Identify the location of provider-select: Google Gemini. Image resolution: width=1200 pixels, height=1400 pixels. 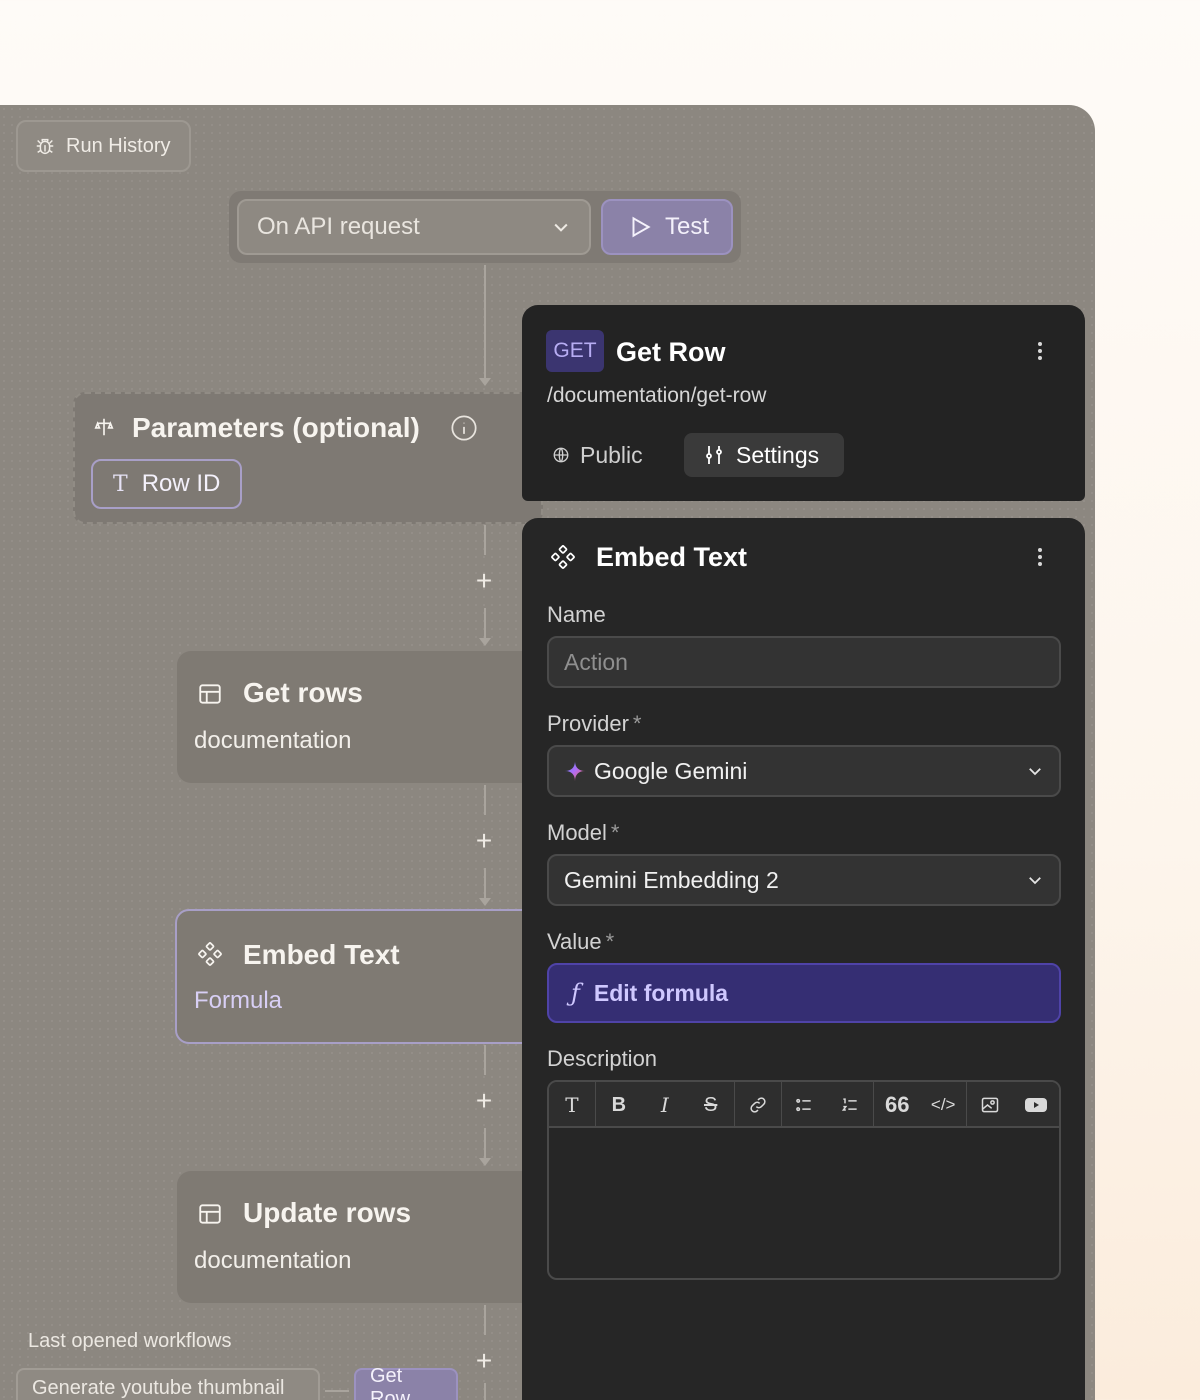
(804, 771).